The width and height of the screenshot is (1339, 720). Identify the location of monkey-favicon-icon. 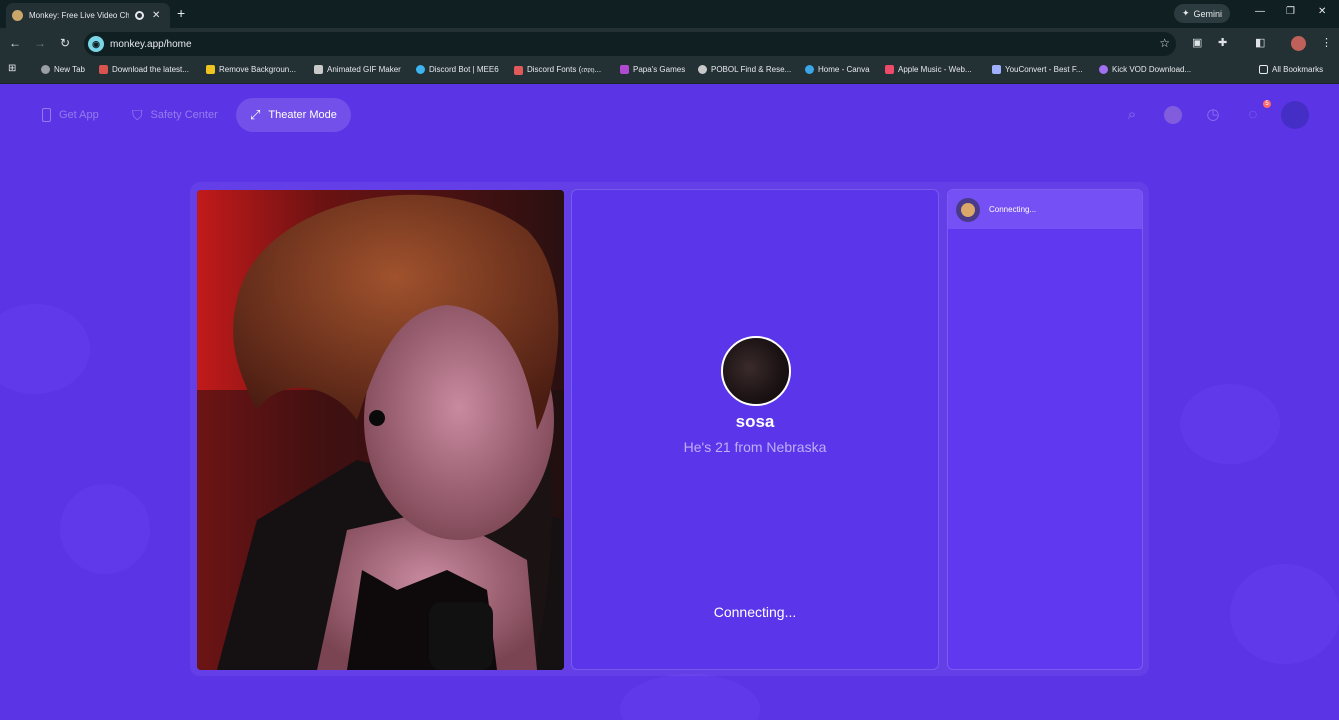
(17, 15).